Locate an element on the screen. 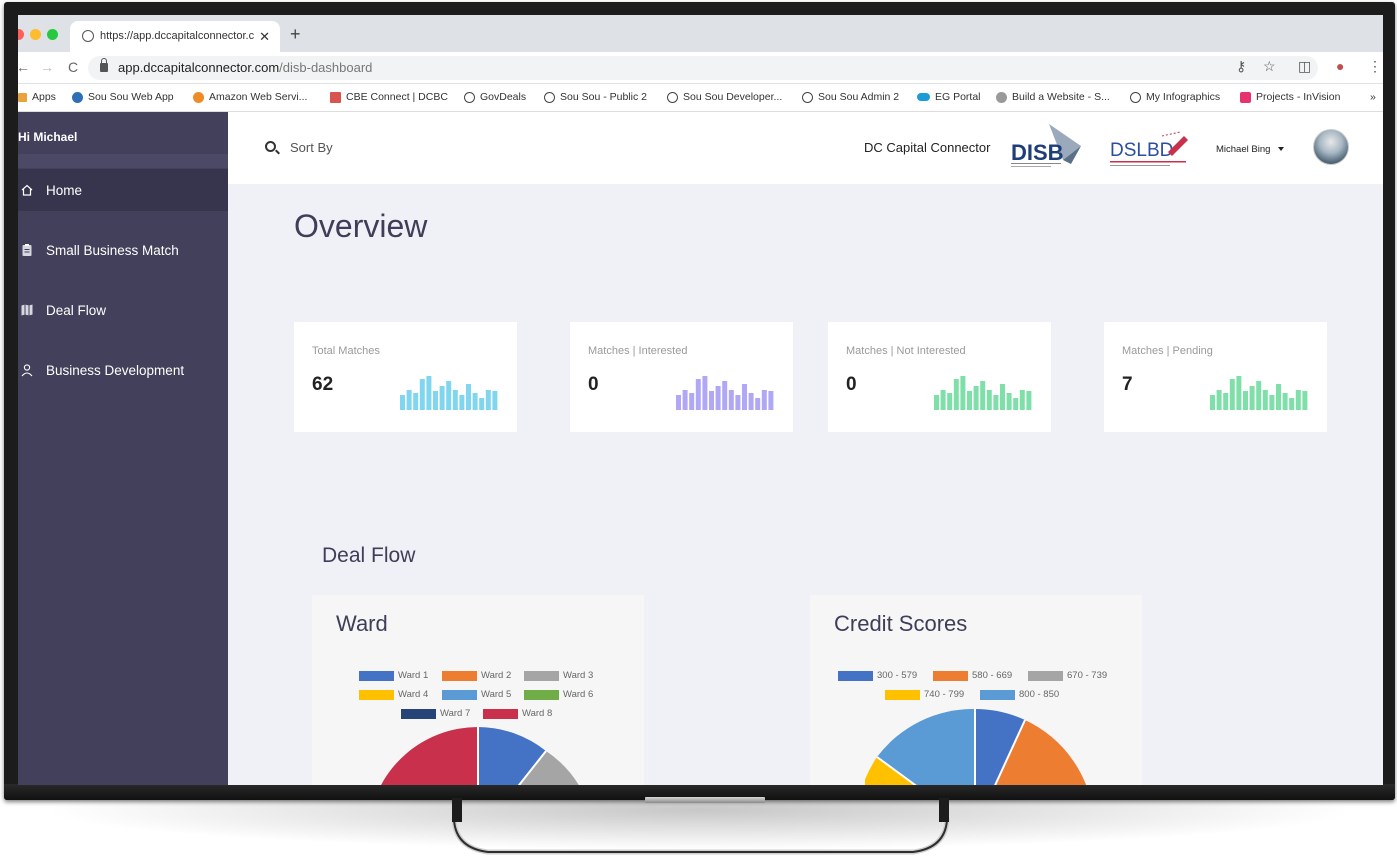 The width and height of the screenshot is (1397, 857). bookmark-label: Projects - InVision is located at coordinates (1298, 97).